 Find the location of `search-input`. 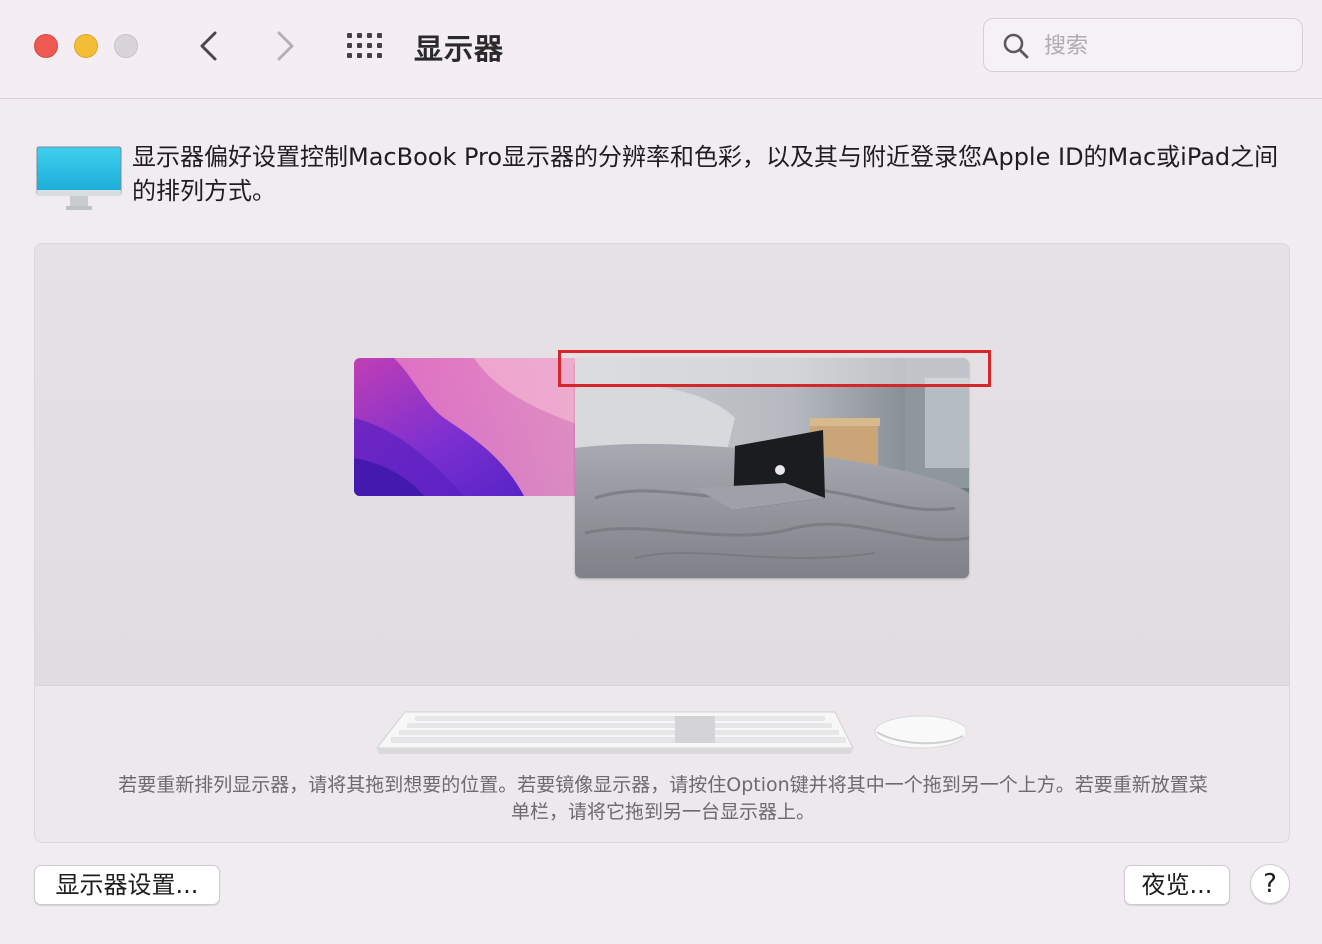

search-input is located at coordinates (1164, 46).